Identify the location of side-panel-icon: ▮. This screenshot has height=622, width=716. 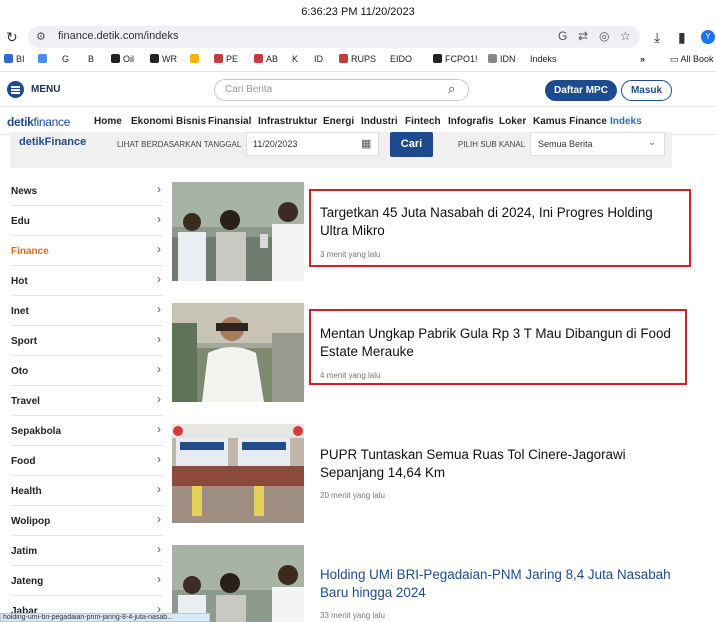
(682, 37).